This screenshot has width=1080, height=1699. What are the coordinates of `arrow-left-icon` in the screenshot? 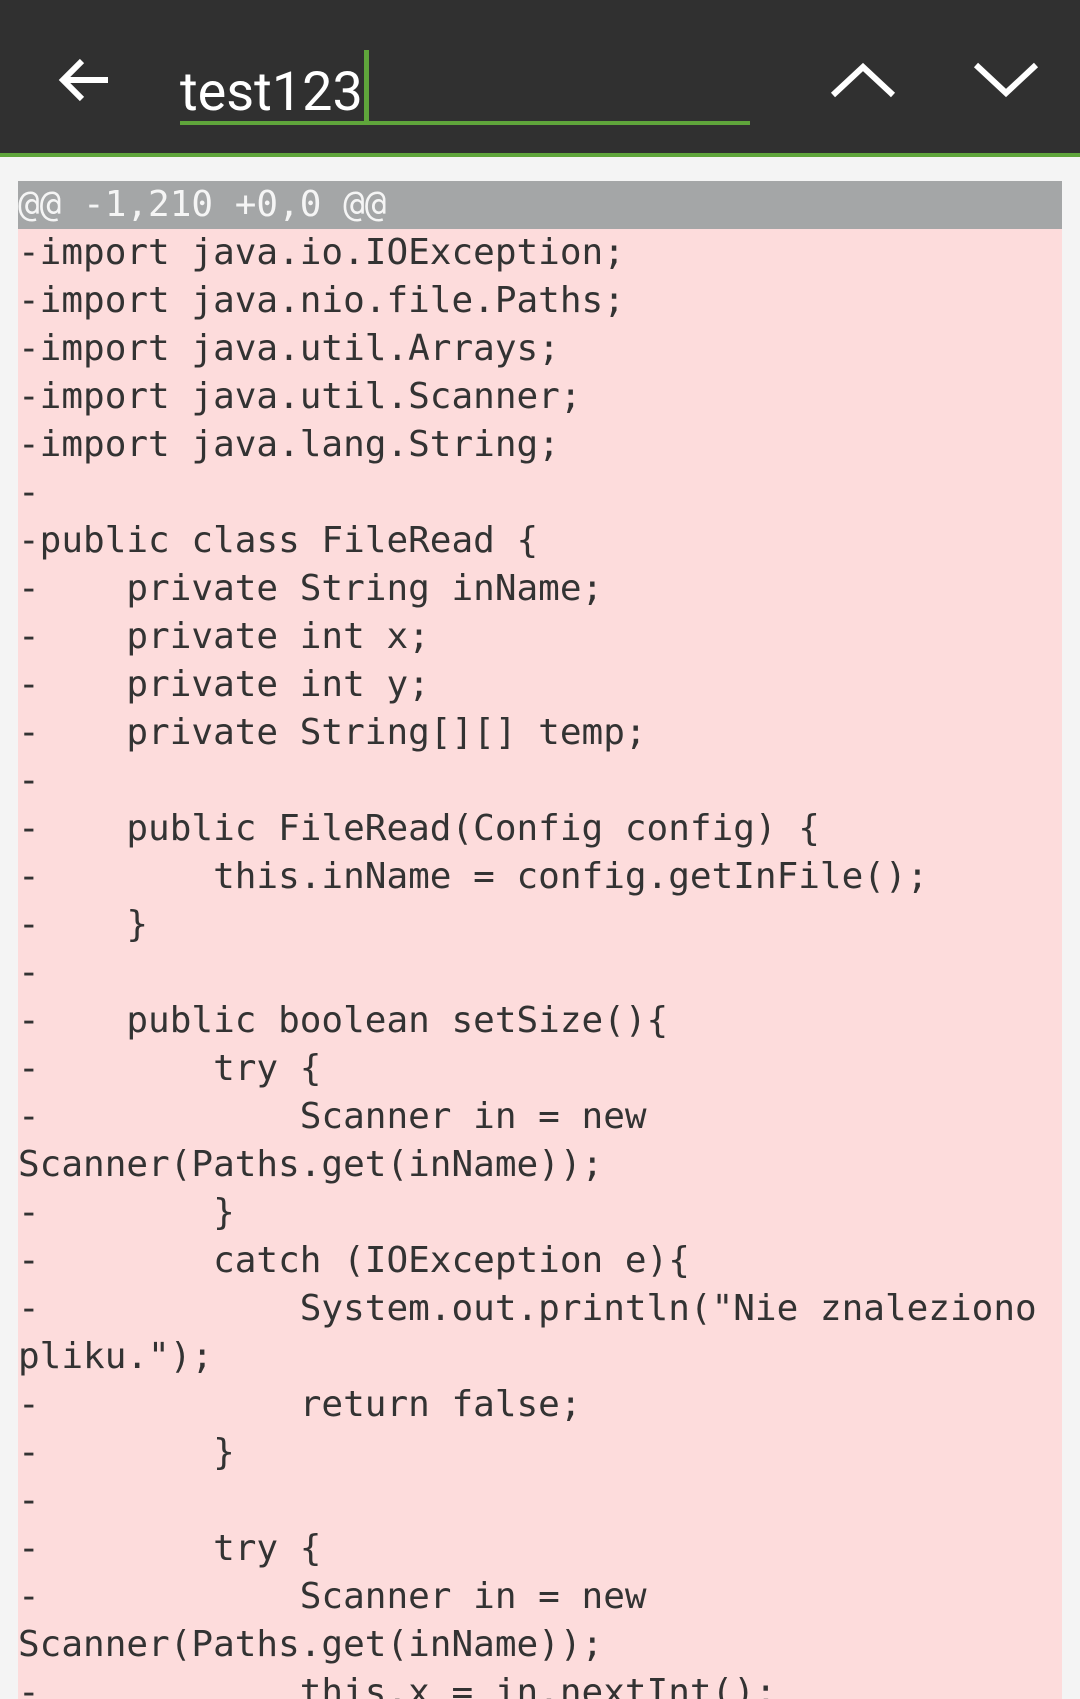 It's located at (83, 80).